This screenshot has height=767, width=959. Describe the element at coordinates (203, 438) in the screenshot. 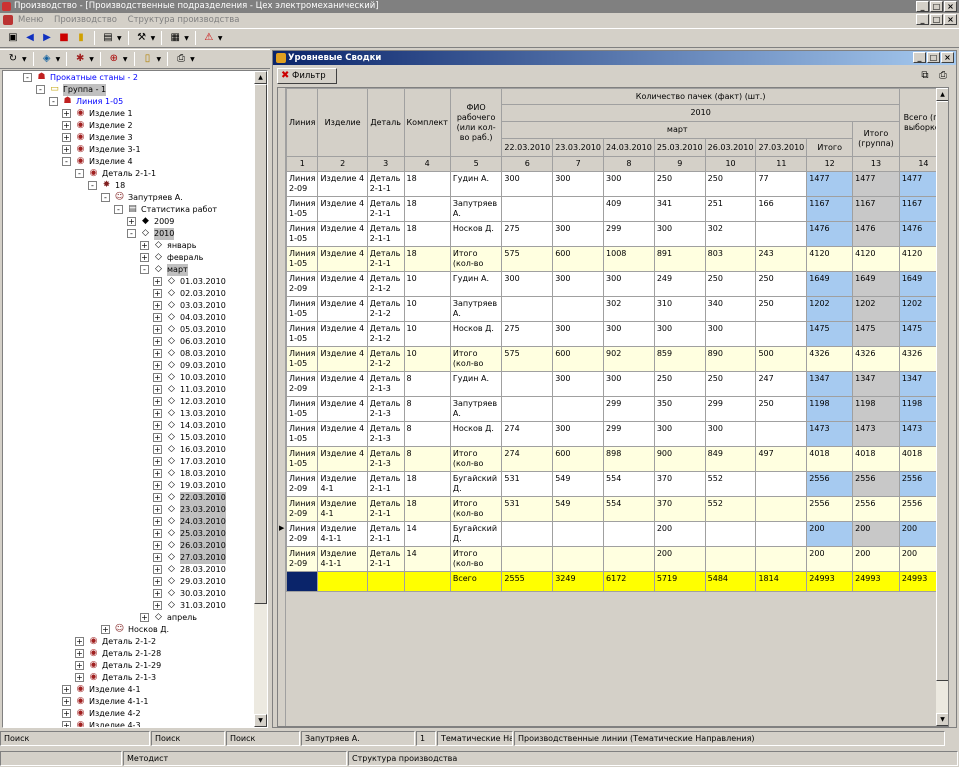

I see `tree-node-label: 15.03.2010` at that location.